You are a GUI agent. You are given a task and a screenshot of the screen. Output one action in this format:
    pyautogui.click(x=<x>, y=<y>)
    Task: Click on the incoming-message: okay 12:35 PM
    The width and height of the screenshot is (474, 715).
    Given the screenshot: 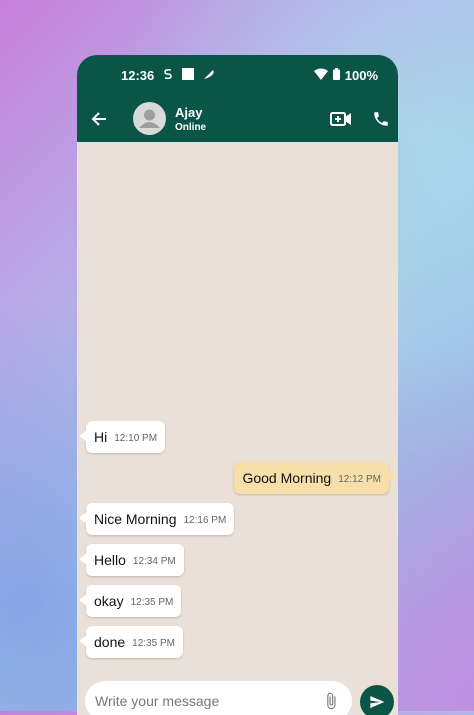 What is the action you would take?
    pyautogui.click(x=130, y=601)
    